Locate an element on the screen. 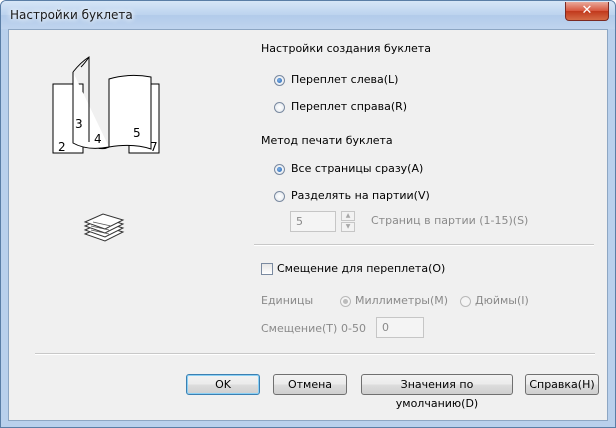 Image resolution: width=616 pixels, height=428 pixels. split-sets-label: Разделять на партии(V) is located at coordinates (360, 195).